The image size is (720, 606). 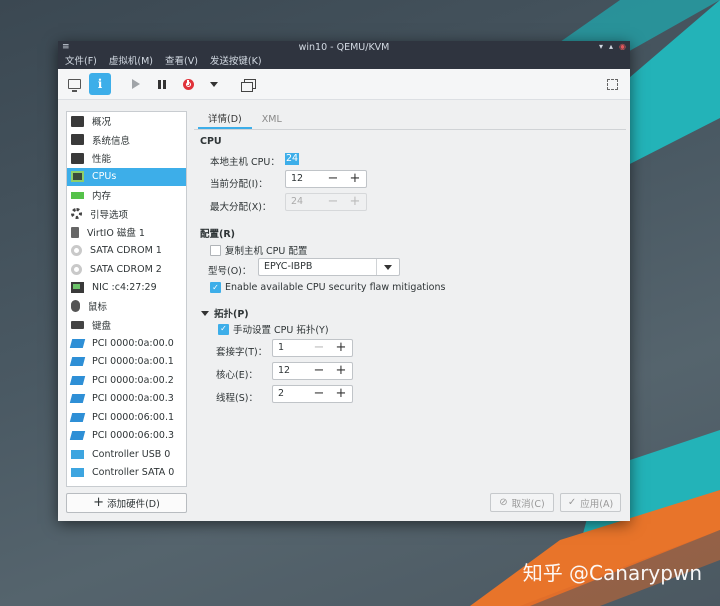 I want to click on shutdown-menu-button, so click(x=214, y=84).